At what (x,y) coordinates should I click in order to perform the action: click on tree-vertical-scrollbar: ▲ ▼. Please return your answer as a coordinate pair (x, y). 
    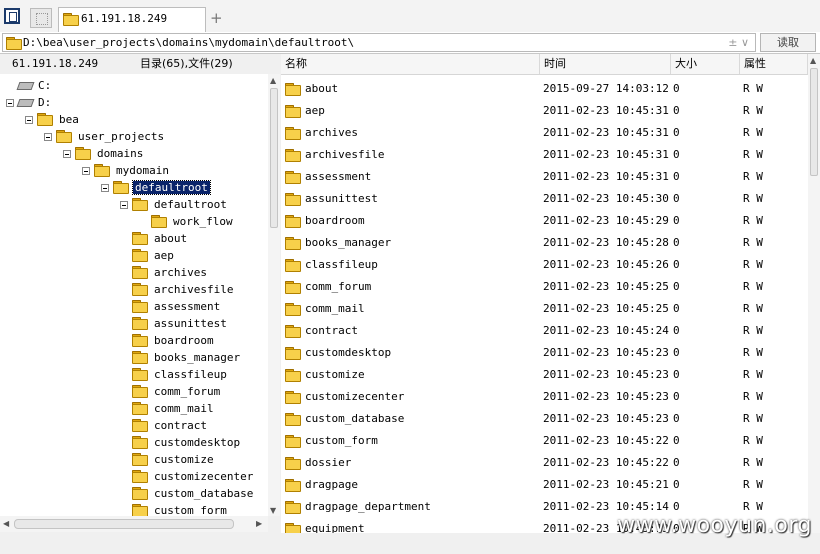
    Looking at the image, I should click on (274, 295).